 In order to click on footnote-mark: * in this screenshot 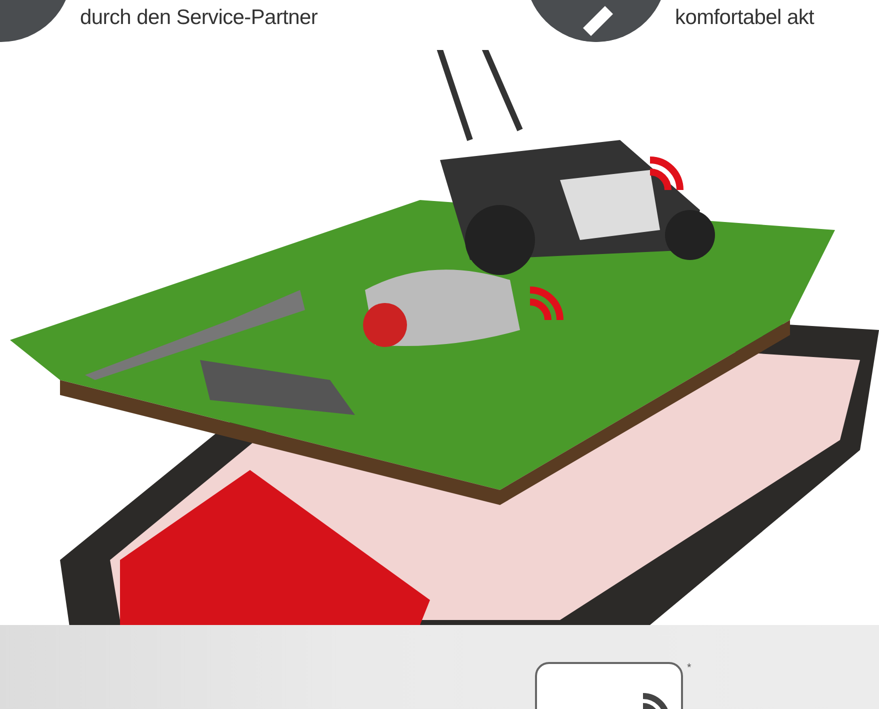, I will do `click(689, 669)`.